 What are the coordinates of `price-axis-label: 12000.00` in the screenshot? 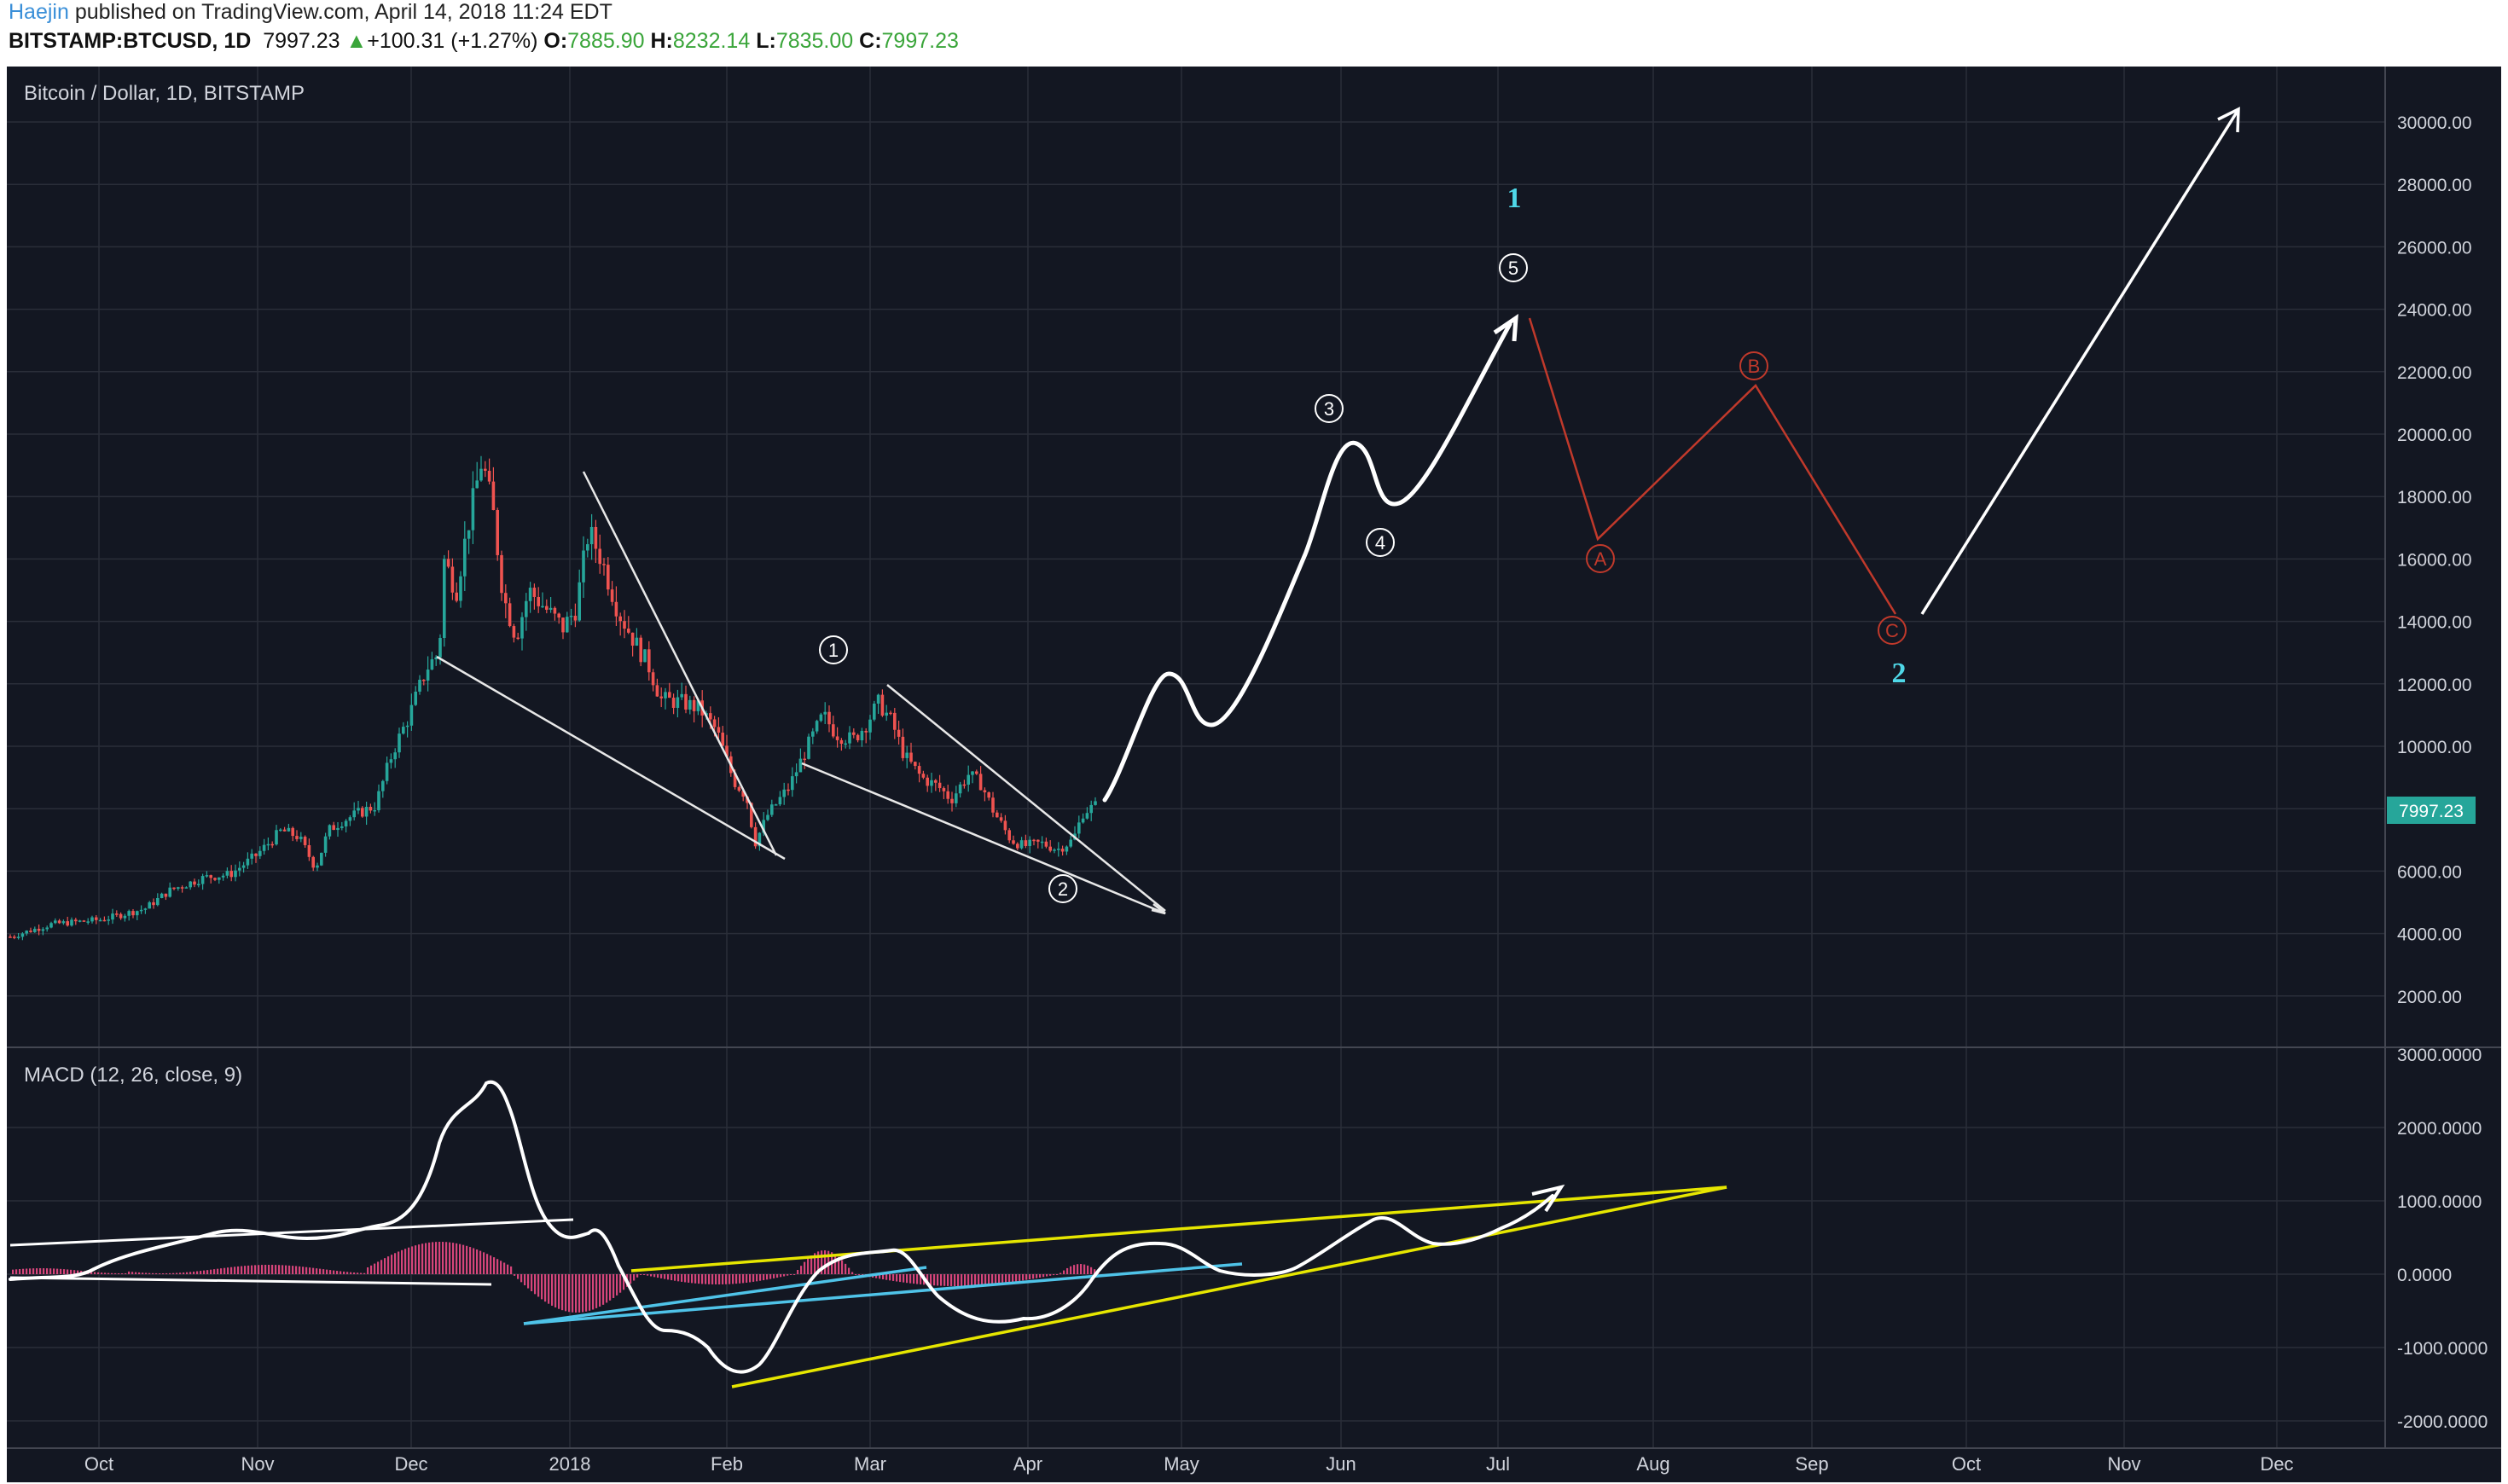 It's located at (2434, 685).